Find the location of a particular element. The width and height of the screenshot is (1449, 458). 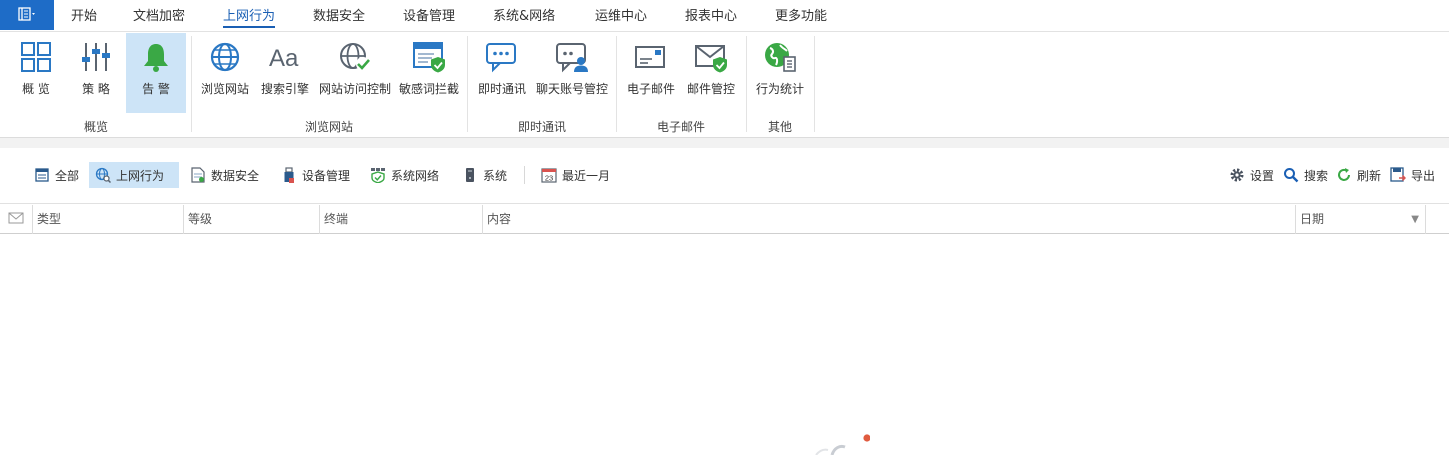

column-level: 等级 is located at coordinates (251, 219).